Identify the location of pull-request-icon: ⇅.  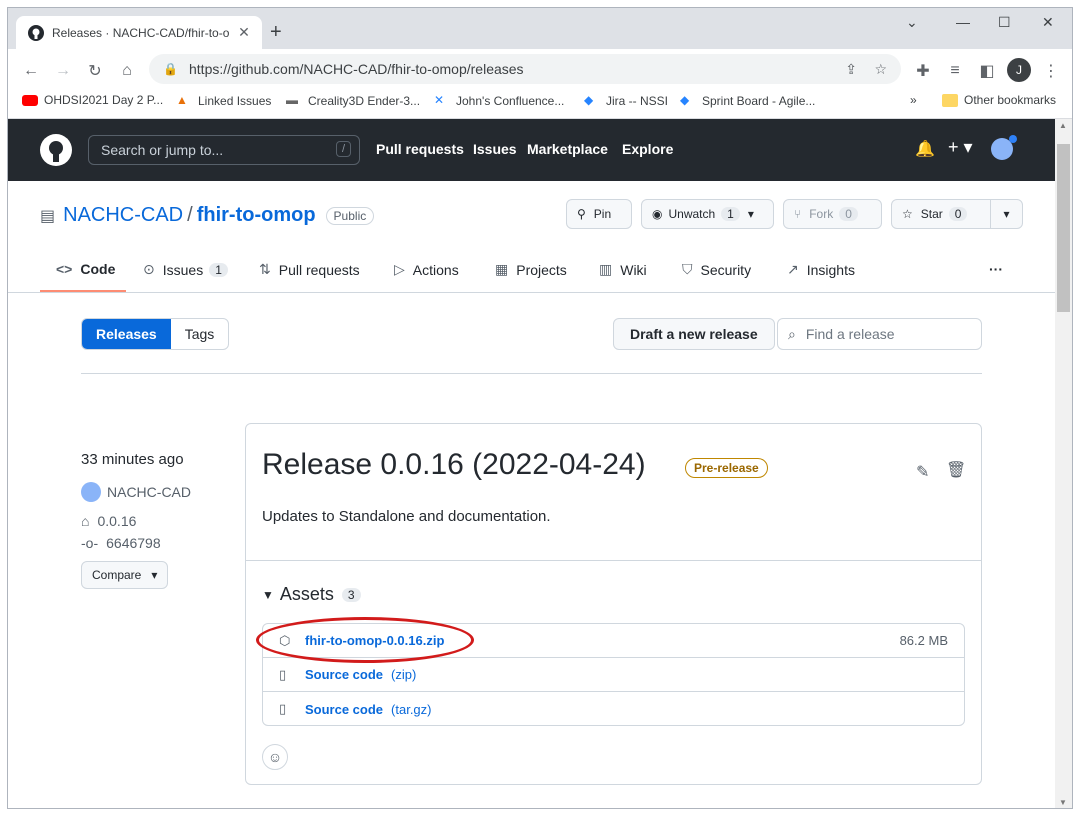
(265, 269).